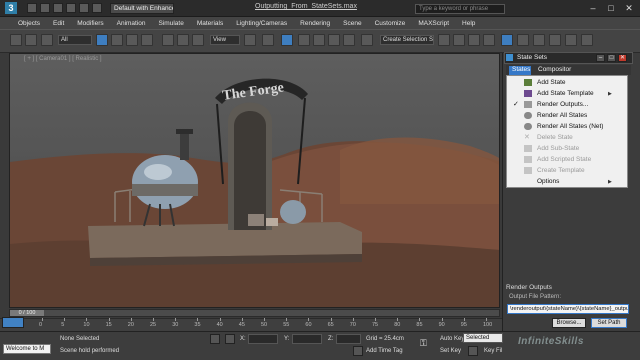  I want to click on menu-help: Help, so click(468, 23).